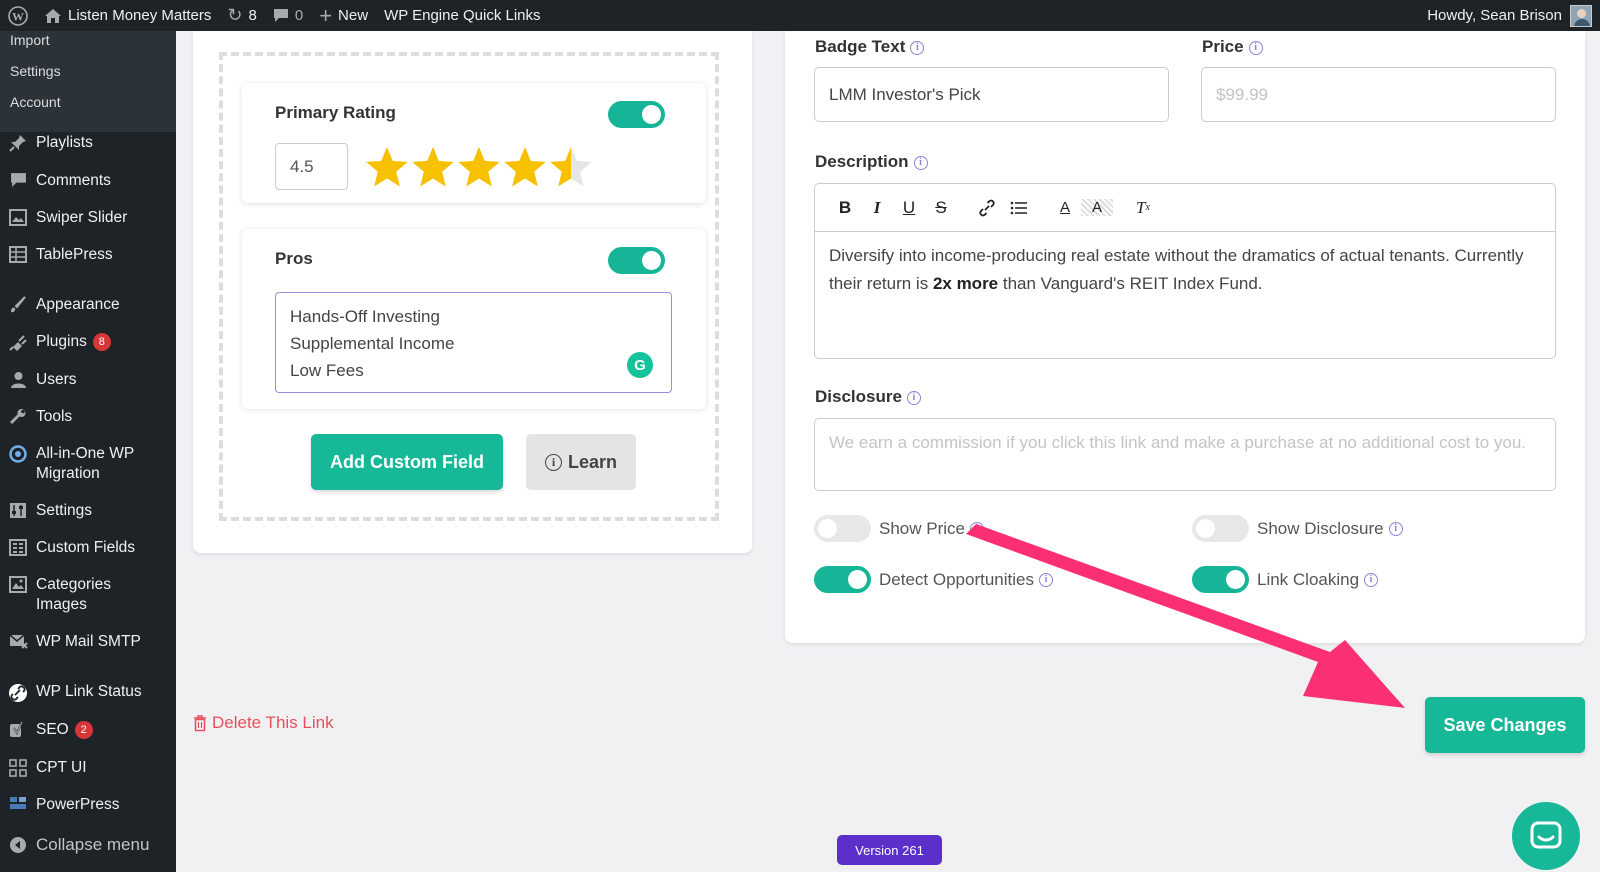 Image resolution: width=1600 pixels, height=872 pixels. What do you see at coordinates (88, 46) in the screenshot?
I see `submenu-import: Import` at bounding box center [88, 46].